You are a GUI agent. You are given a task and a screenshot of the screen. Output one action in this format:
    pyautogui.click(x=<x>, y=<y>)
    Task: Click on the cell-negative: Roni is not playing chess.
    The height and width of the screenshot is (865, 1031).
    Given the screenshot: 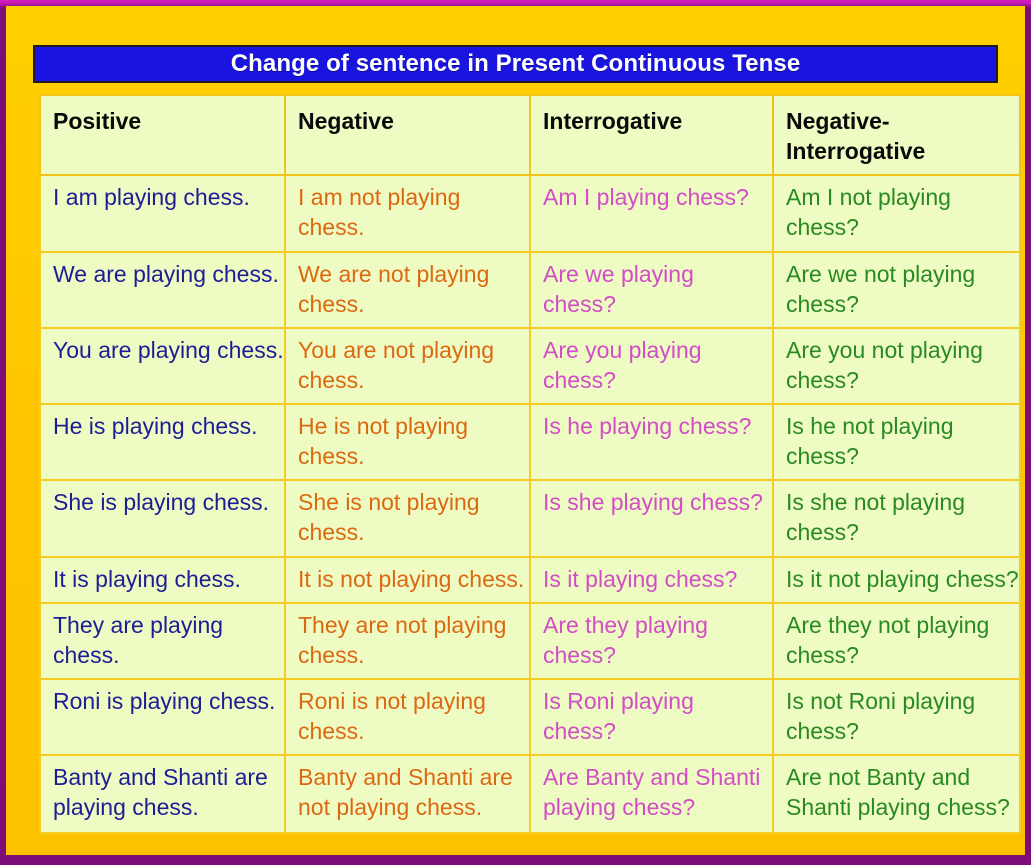 What is the action you would take?
    pyautogui.click(x=407, y=717)
    